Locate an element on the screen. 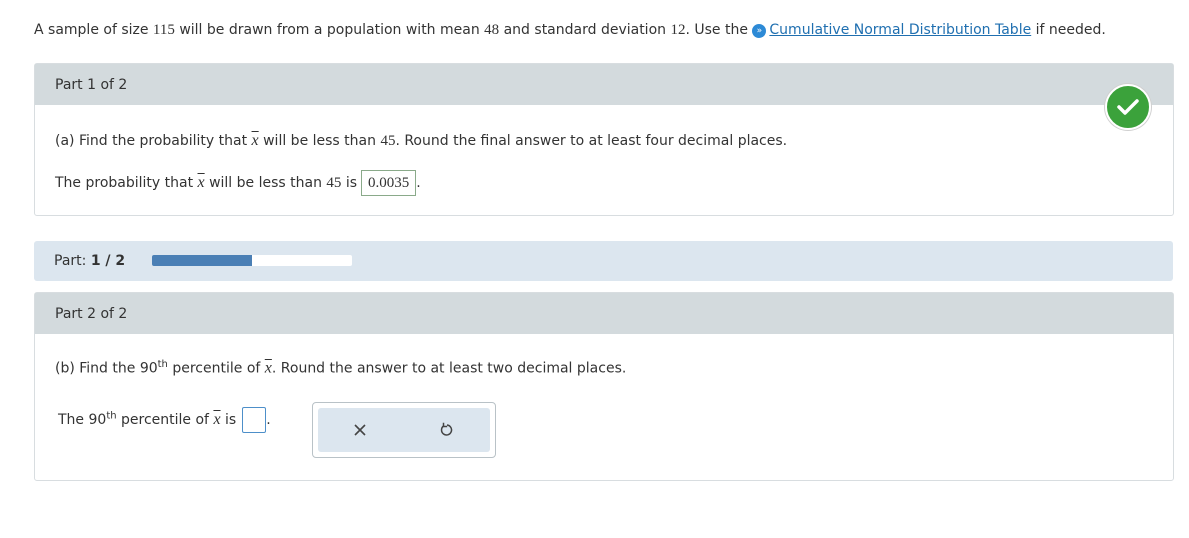 The width and height of the screenshot is (1189, 538). tool-tray is located at coordinates (404, 430).